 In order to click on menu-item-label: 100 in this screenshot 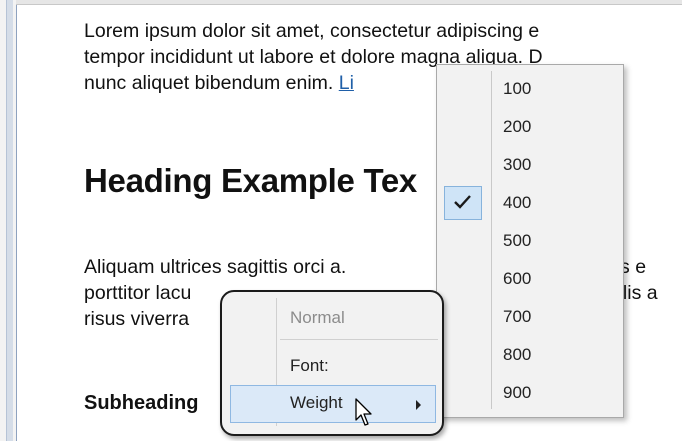, I will do `click(517, 88)`.